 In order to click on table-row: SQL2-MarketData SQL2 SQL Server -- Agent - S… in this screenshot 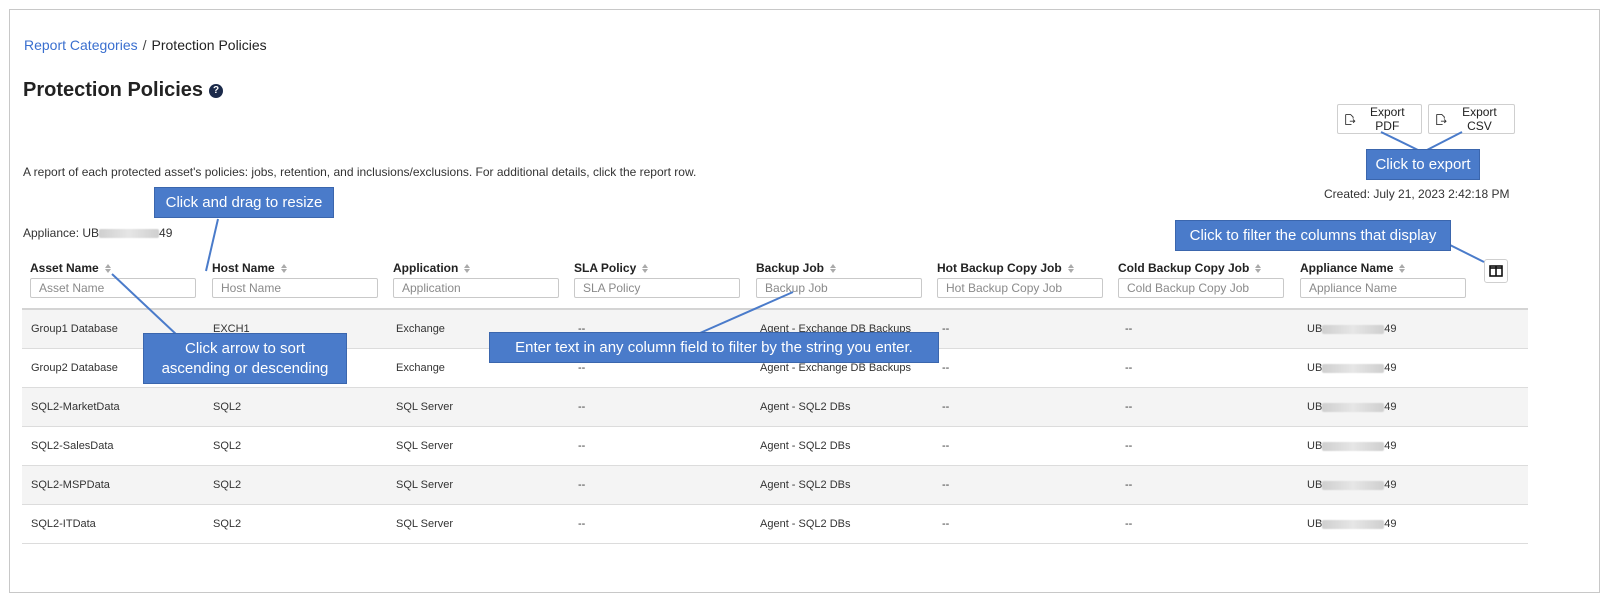, I will do `click(775, 407)`.